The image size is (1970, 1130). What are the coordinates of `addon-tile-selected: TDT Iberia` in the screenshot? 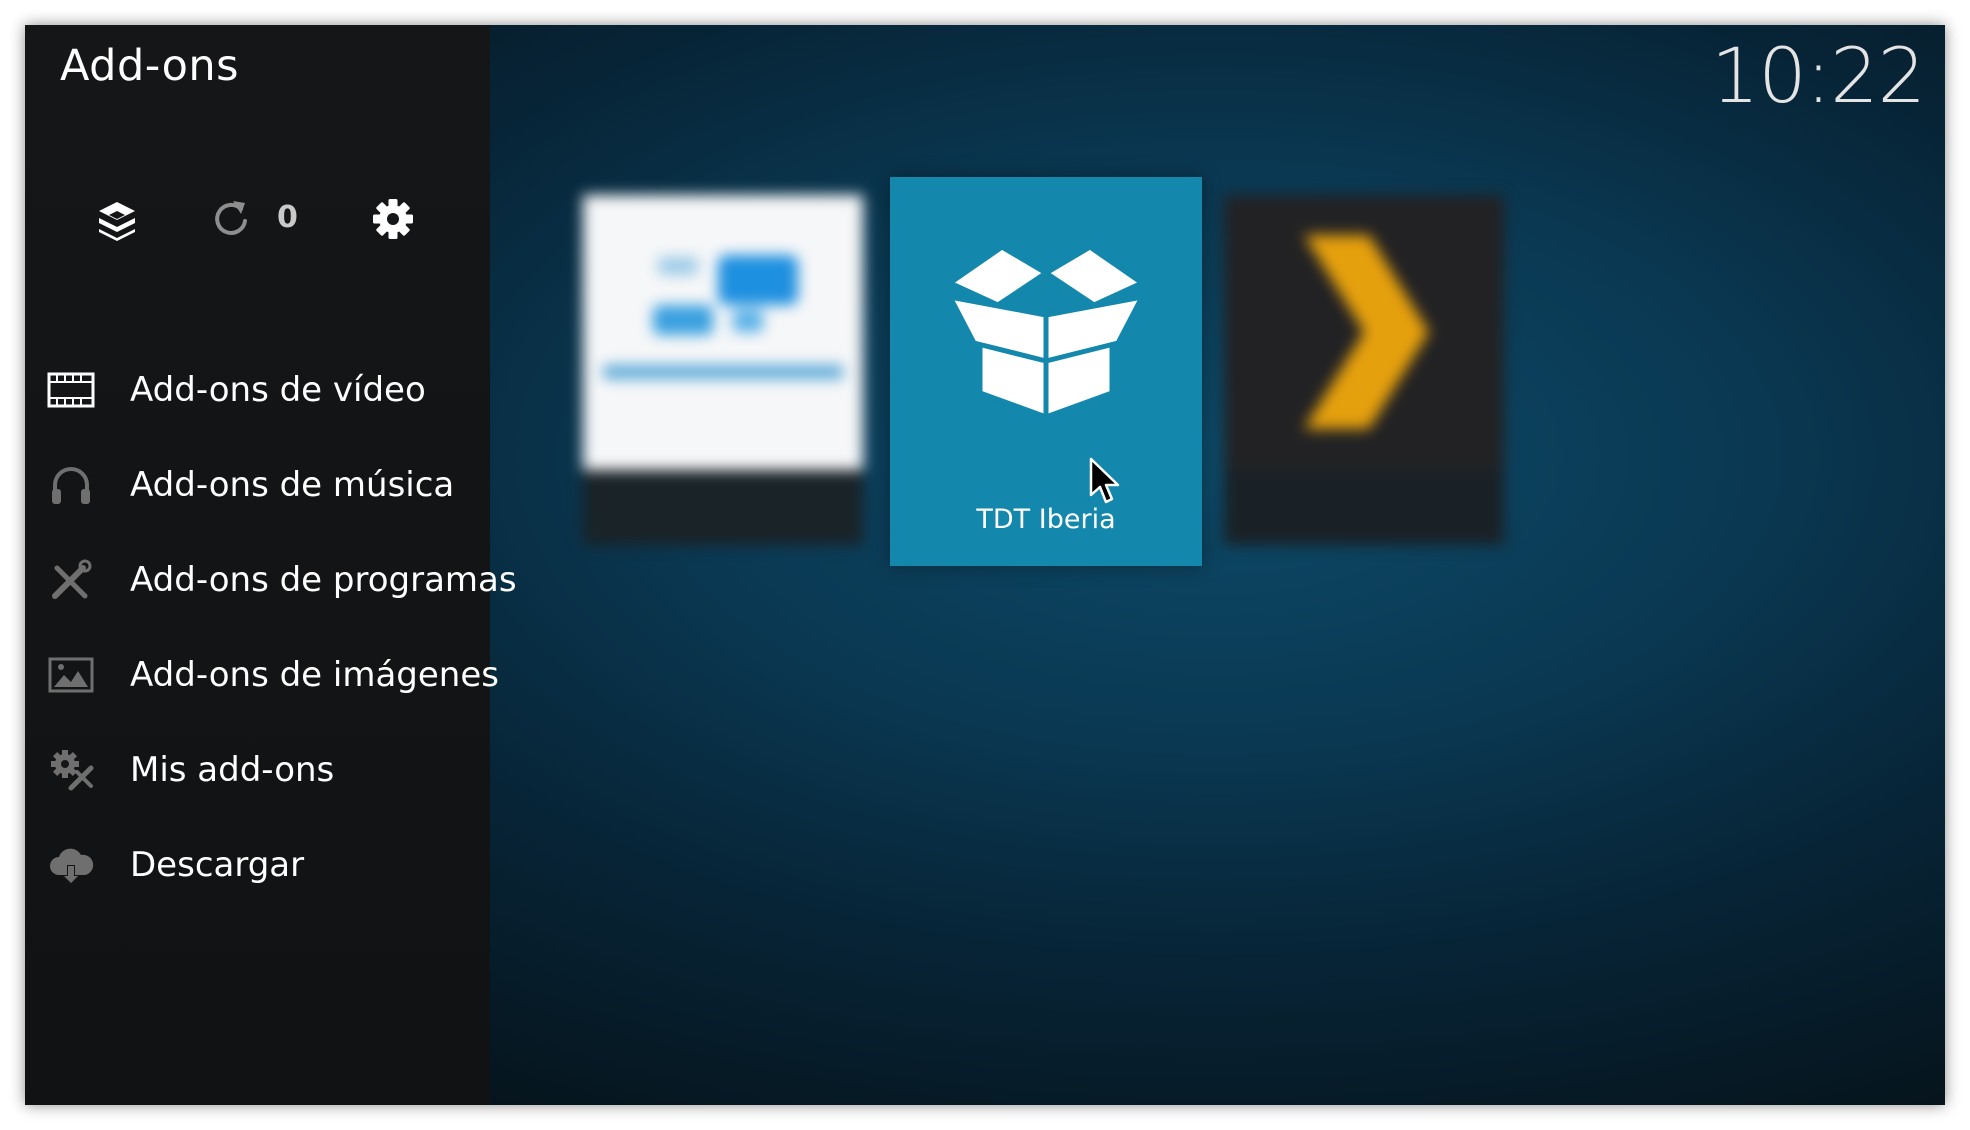 It's located at (1046, 371).